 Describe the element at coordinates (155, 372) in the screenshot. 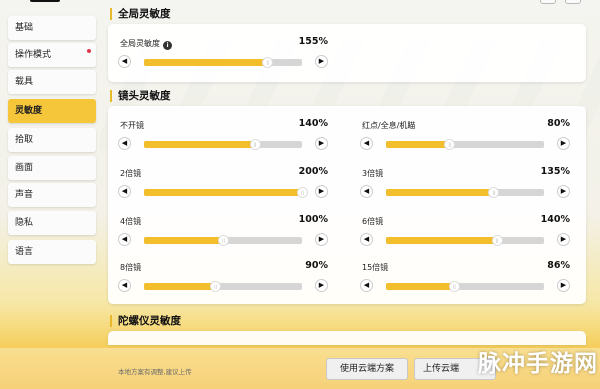

I see `upload-hint: 本地方案有调整,建议上传` at that location.